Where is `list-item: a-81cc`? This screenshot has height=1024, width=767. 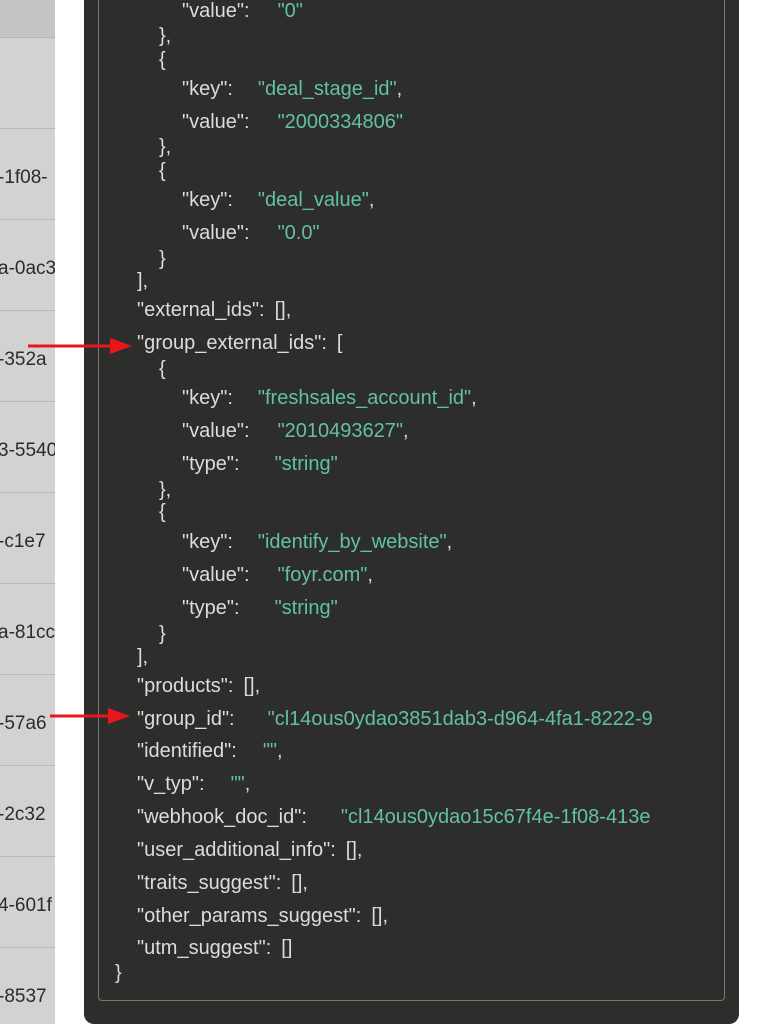
list-item: a-81cc is located at coordinates (27, 629).